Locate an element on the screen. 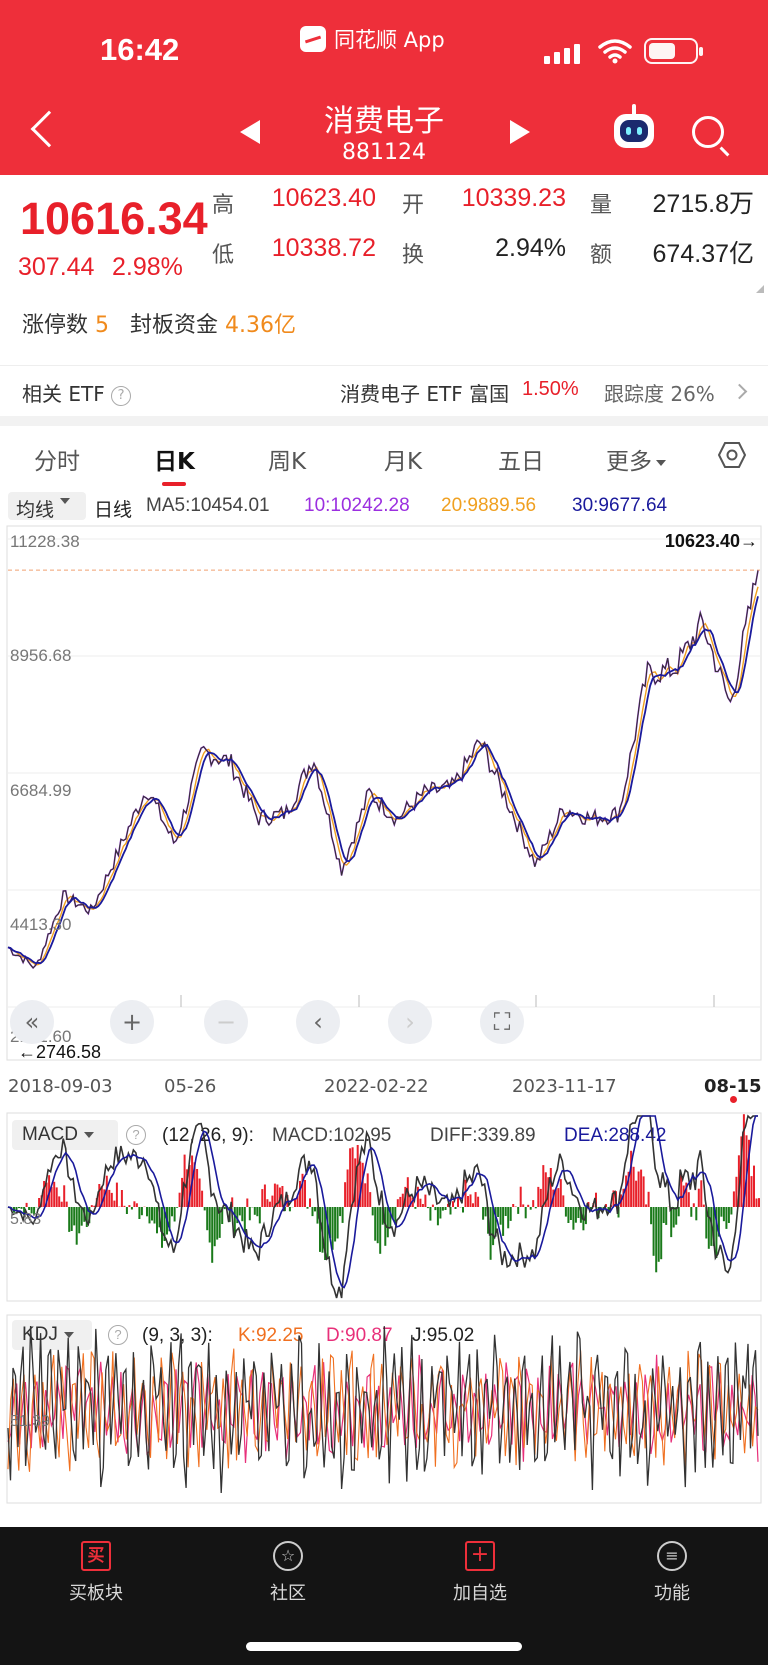  nav-add-watchlist: + 加自选 is located at coordinates (480, 1573).